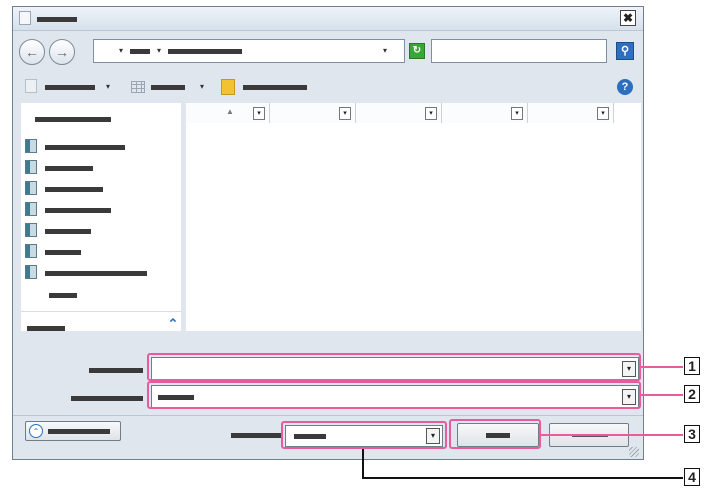  What do you see at coordinates (692, 366) in the screenshot?
I see `callout-number-1: 1` at bounding box center [692, 366].